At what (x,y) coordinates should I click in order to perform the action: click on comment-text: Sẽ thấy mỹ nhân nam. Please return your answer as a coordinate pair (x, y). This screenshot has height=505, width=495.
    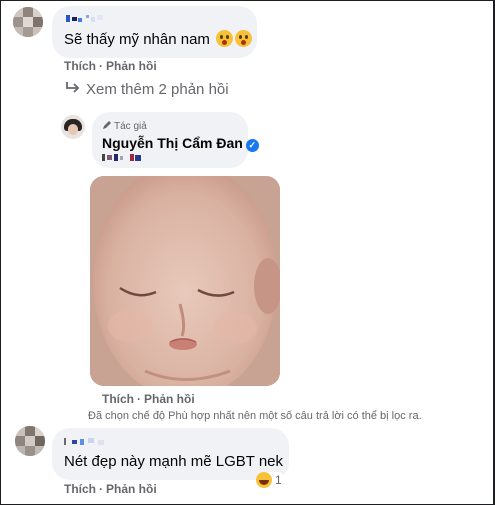
    Looking at the image, I should click on (137, 39).